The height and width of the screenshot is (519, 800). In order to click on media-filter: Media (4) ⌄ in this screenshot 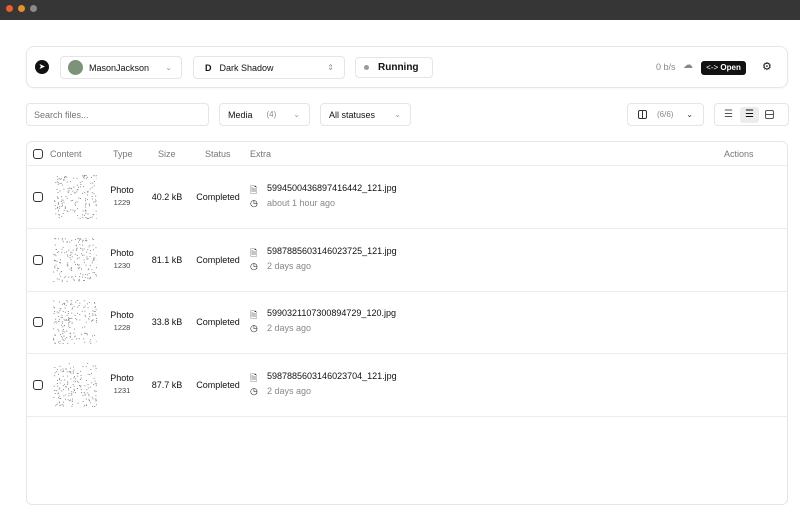, I will do `click(264, 114)`.